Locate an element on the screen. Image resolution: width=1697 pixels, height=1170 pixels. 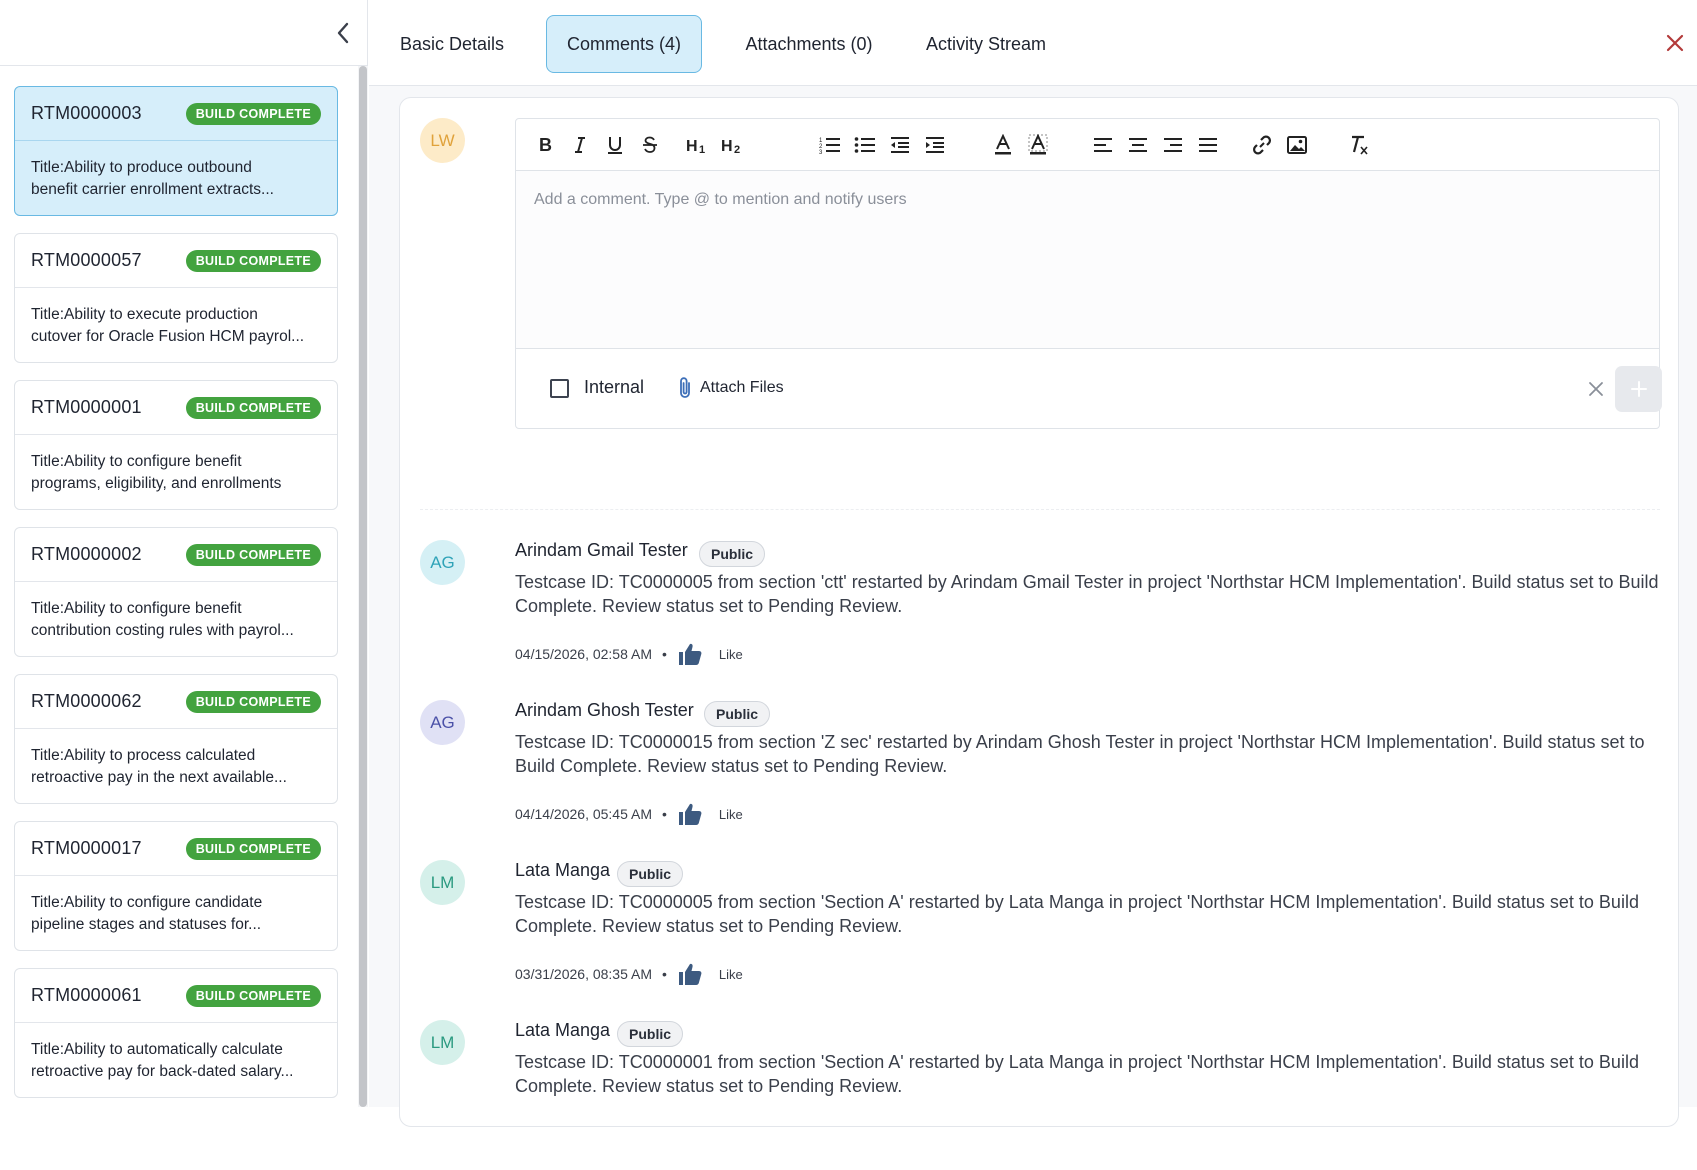
bold-button: B is located at coordinates (545, 145).